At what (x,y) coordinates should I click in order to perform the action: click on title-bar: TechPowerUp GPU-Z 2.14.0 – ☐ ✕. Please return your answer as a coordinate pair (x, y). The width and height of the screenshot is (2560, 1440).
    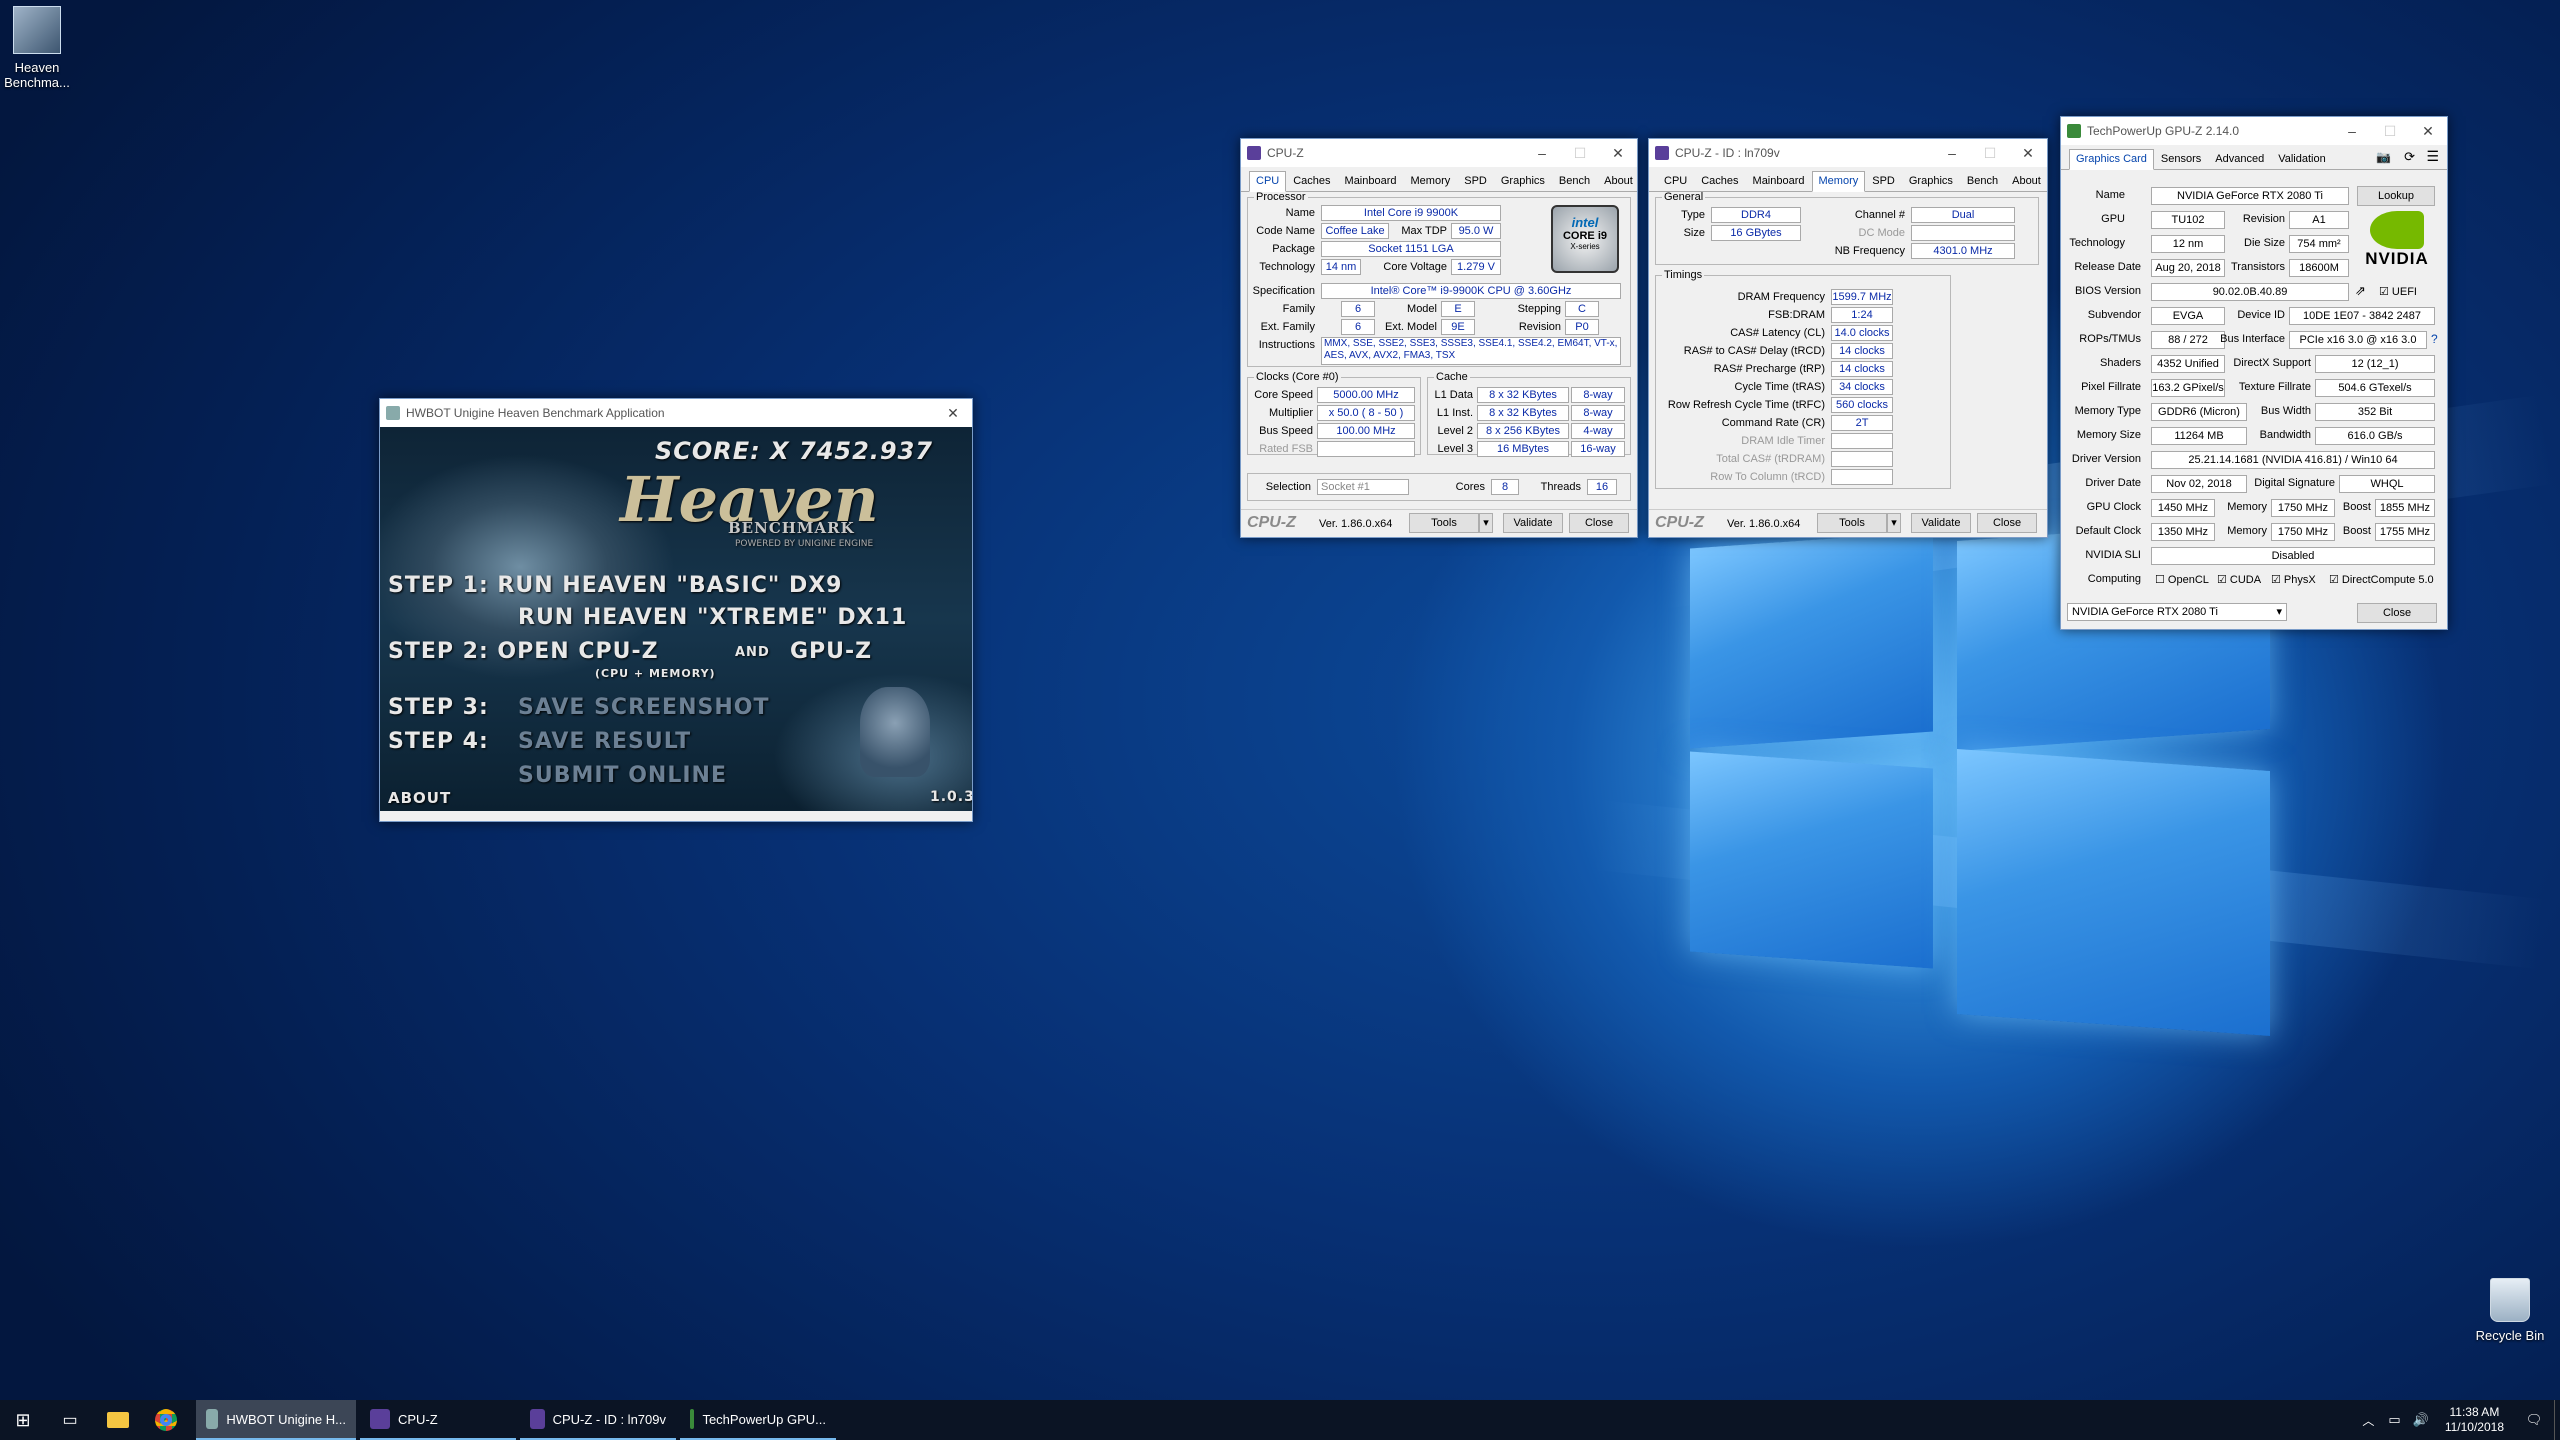
    Looking at the image, I should click on (2254, 131).